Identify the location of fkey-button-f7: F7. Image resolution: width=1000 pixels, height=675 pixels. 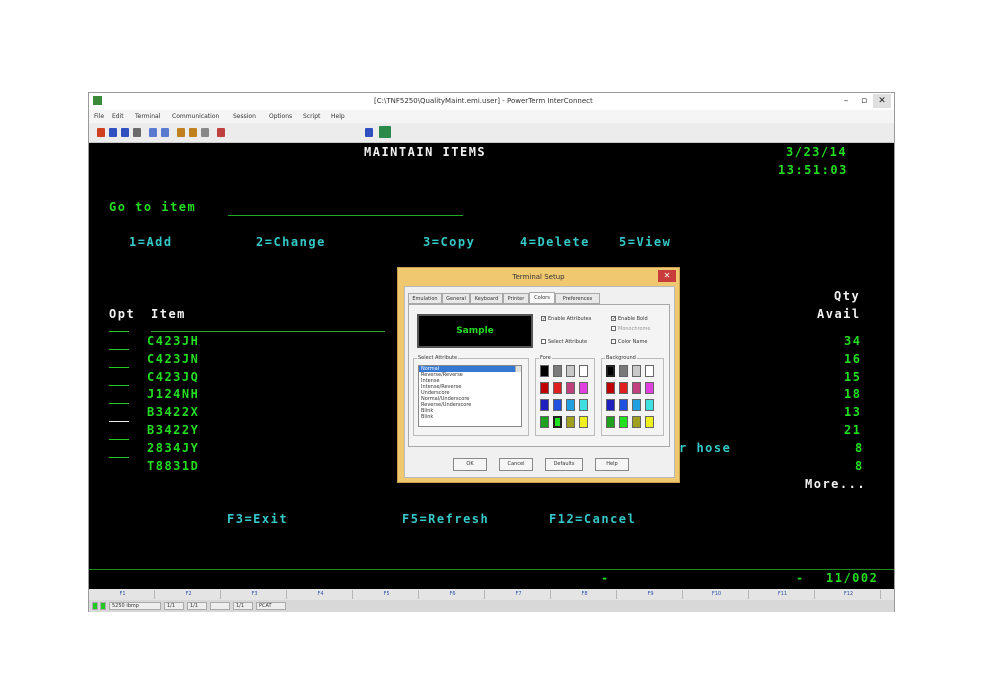
(519, 594).